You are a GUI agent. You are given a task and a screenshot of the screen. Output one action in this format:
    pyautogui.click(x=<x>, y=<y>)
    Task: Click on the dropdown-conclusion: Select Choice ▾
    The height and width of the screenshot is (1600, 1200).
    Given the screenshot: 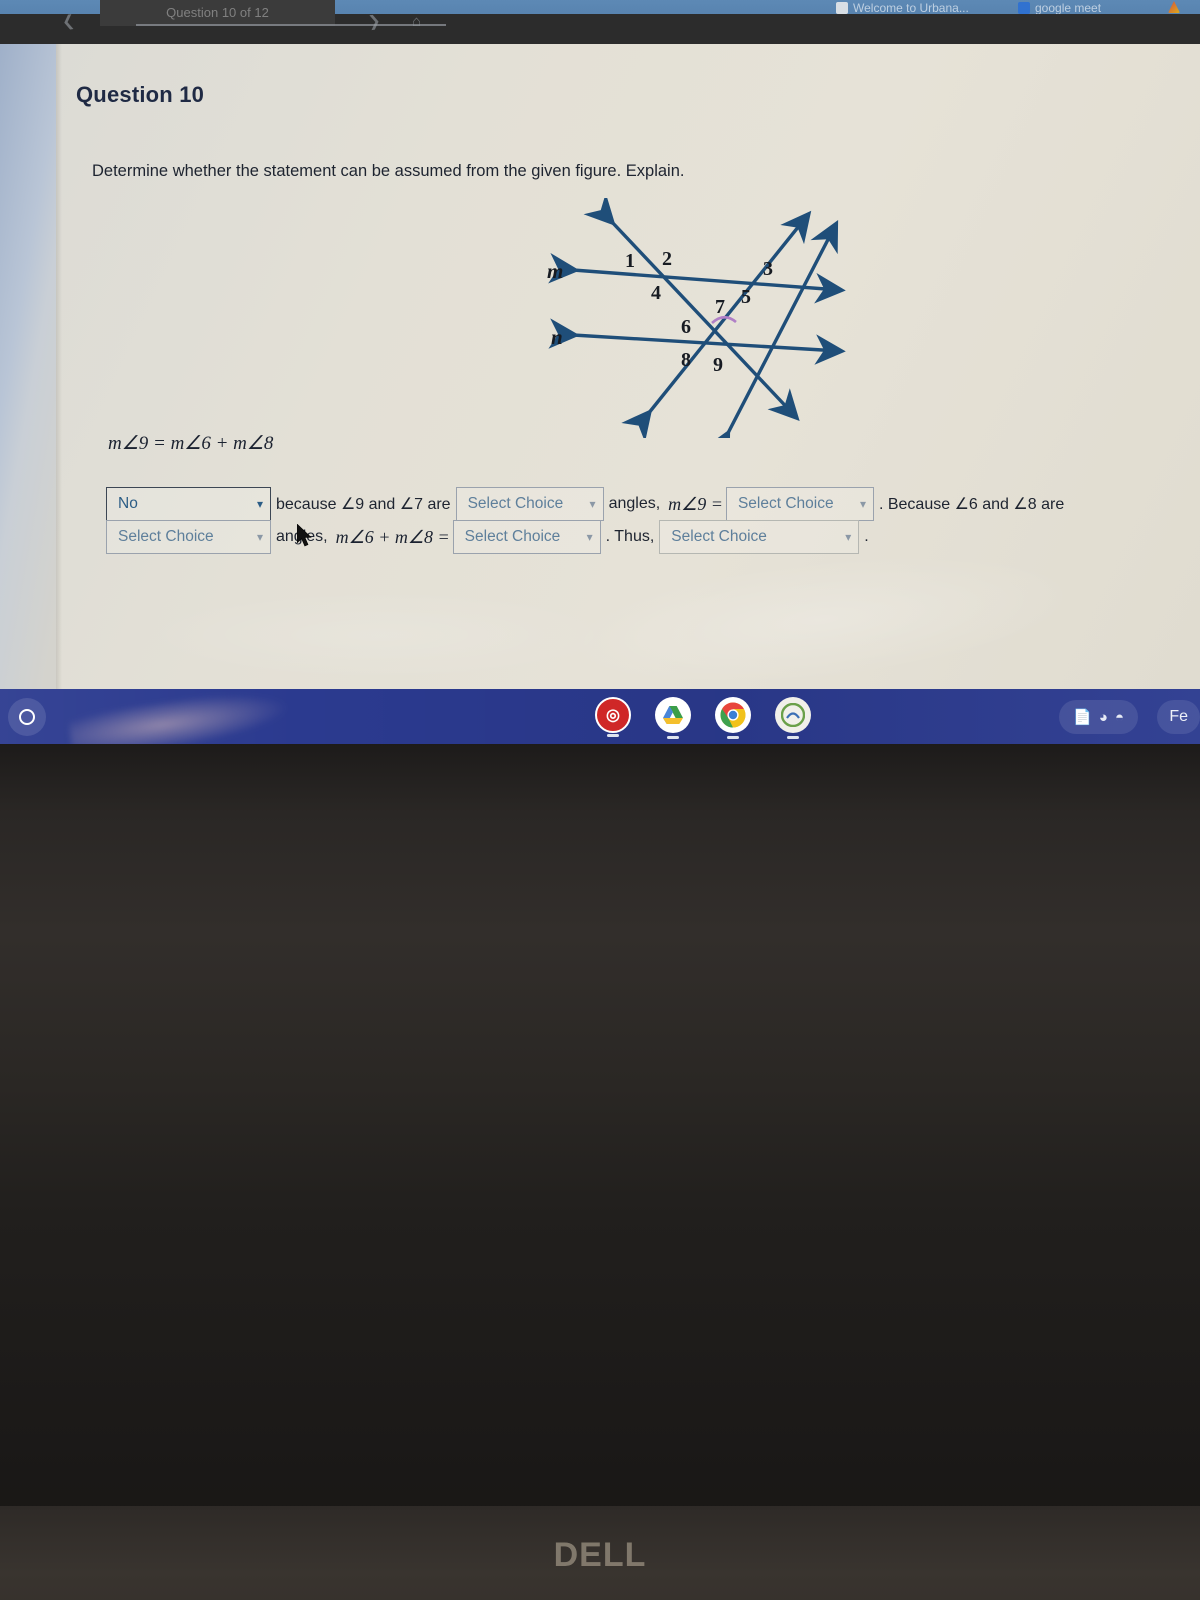 What is the action you would take?
    pyautogui.click(x=759, y=537)
    